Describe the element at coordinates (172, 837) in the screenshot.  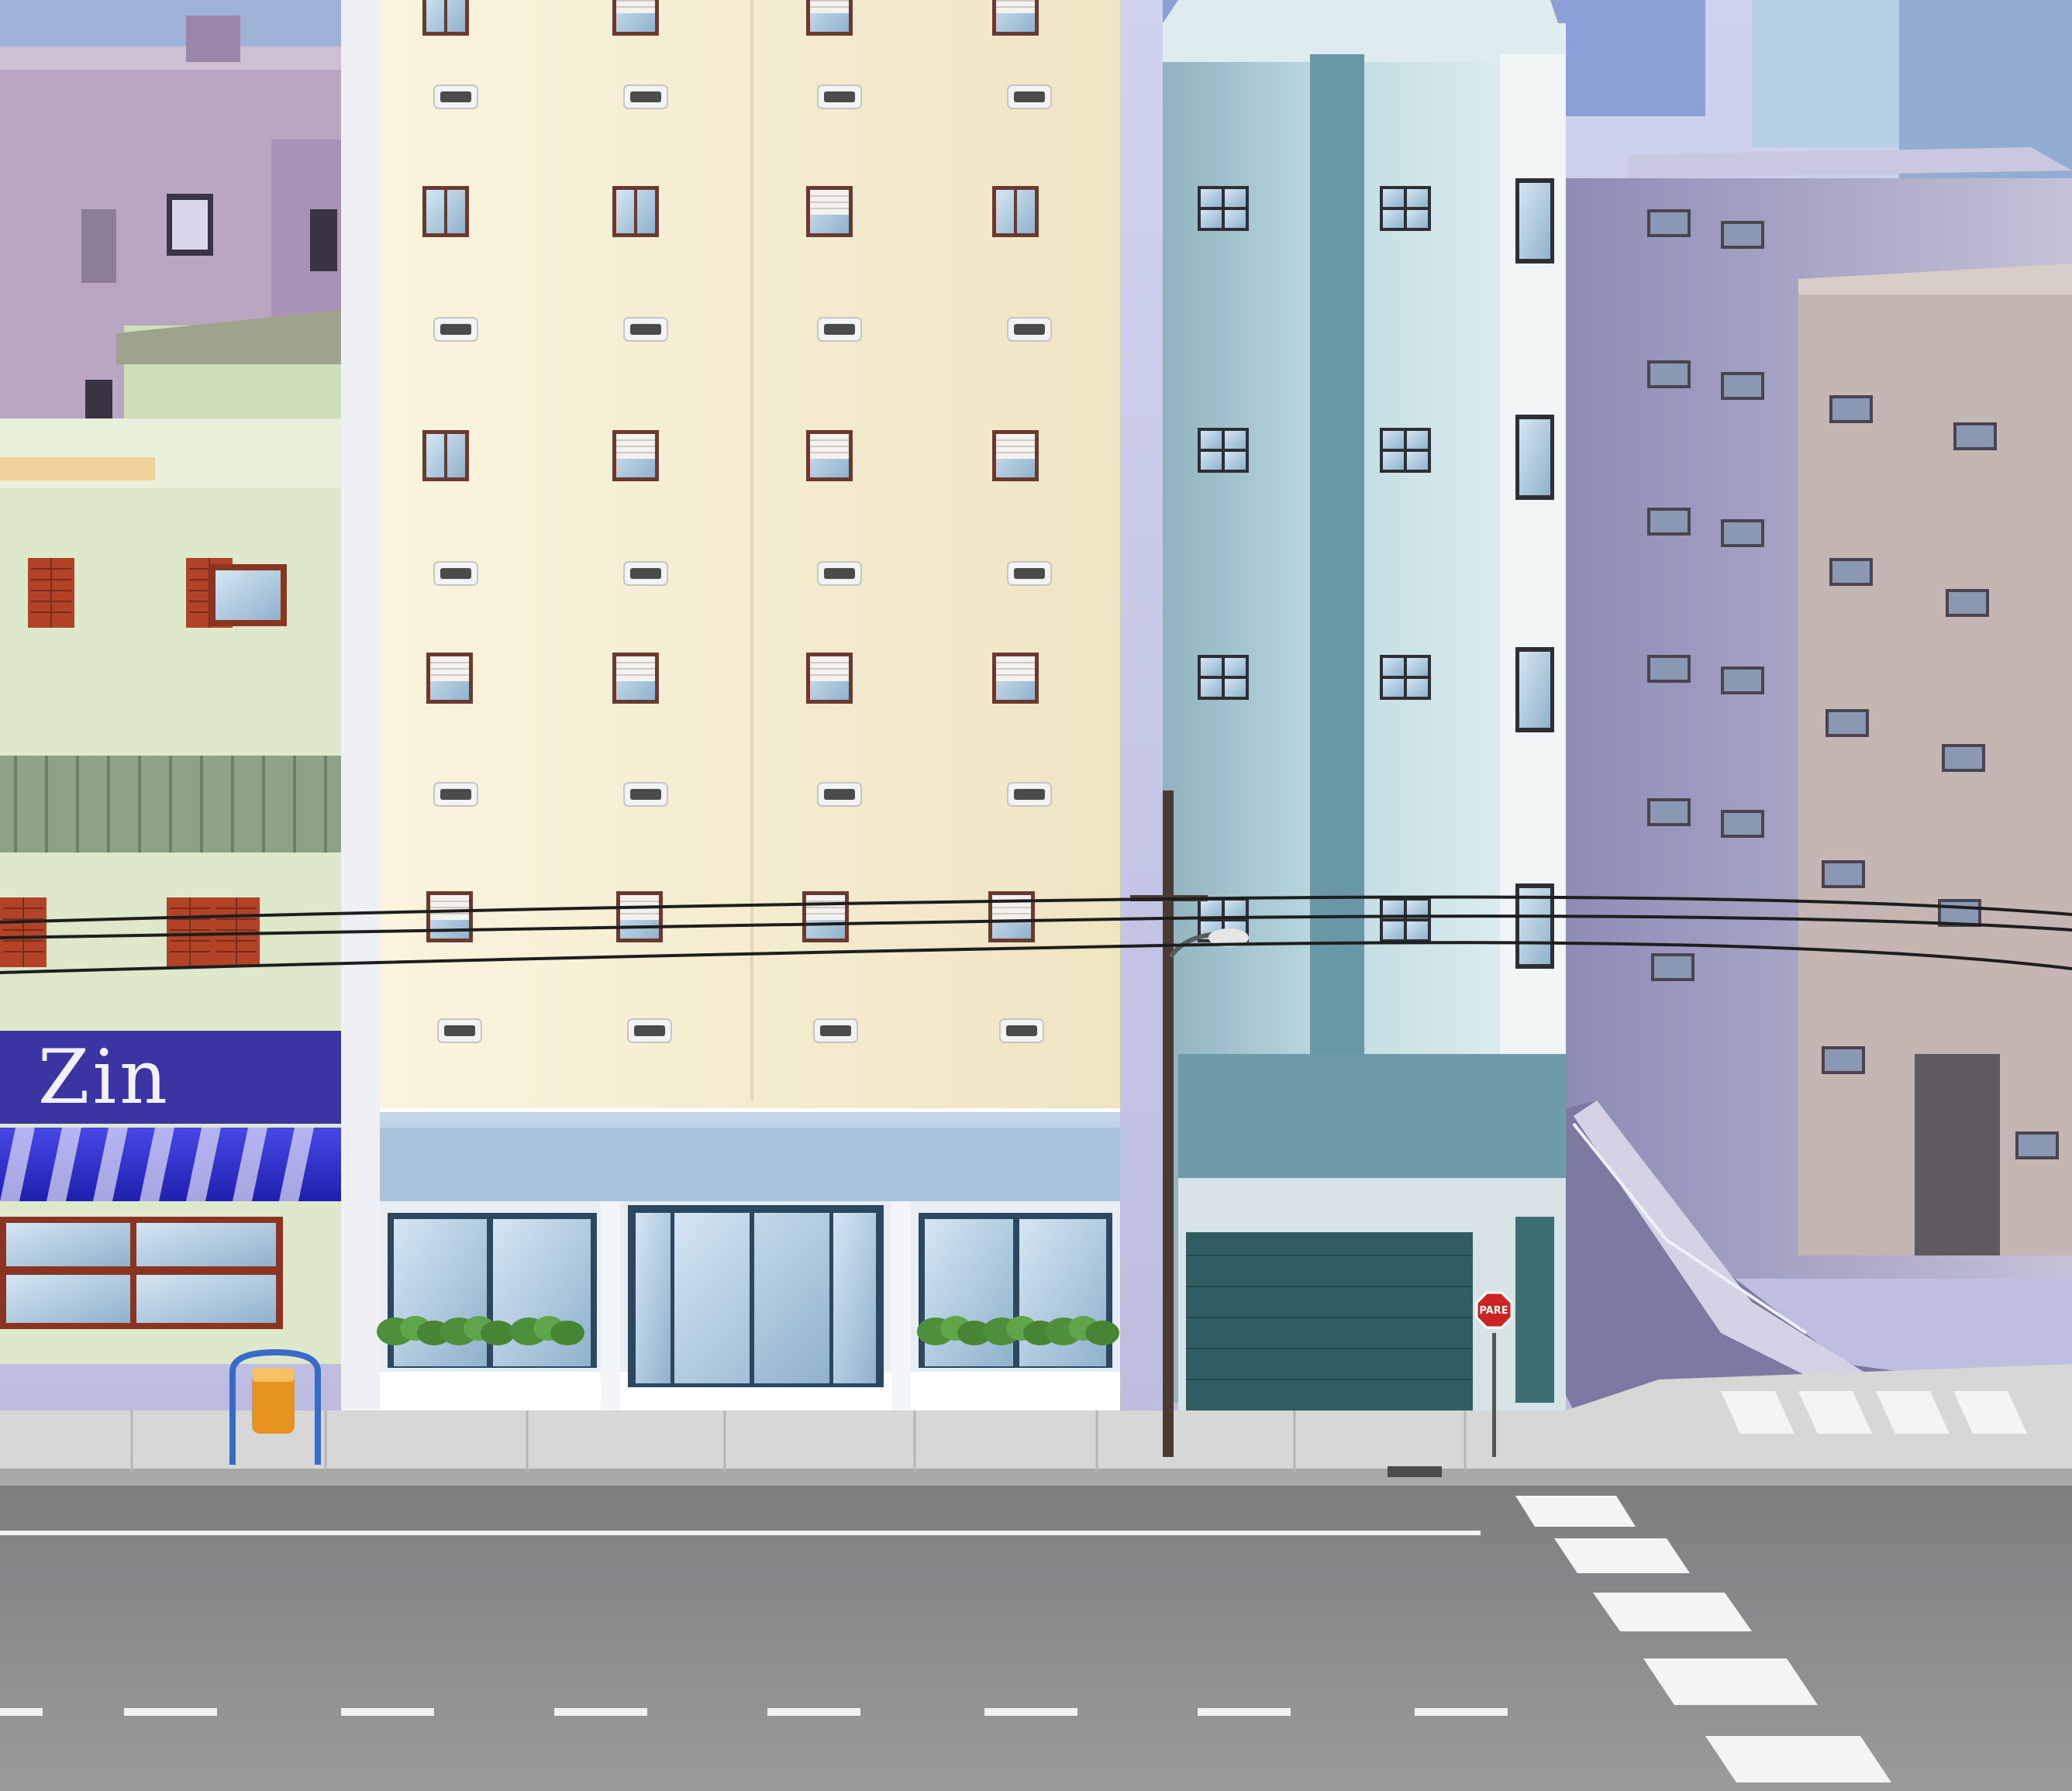
I see `green-house` at that location.